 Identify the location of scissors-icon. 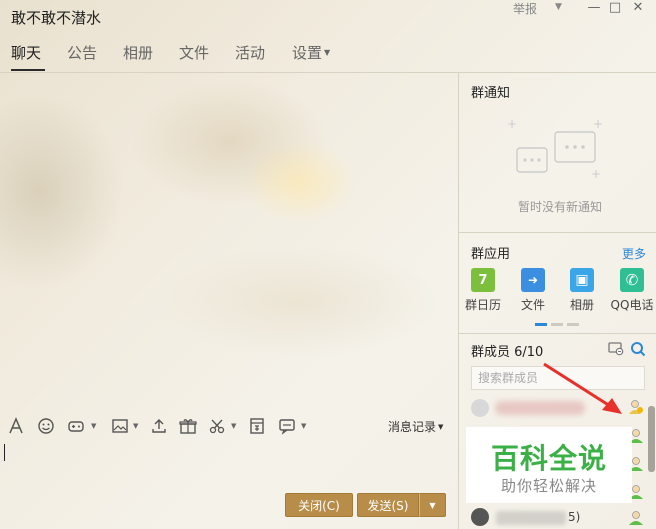
(217, 426).